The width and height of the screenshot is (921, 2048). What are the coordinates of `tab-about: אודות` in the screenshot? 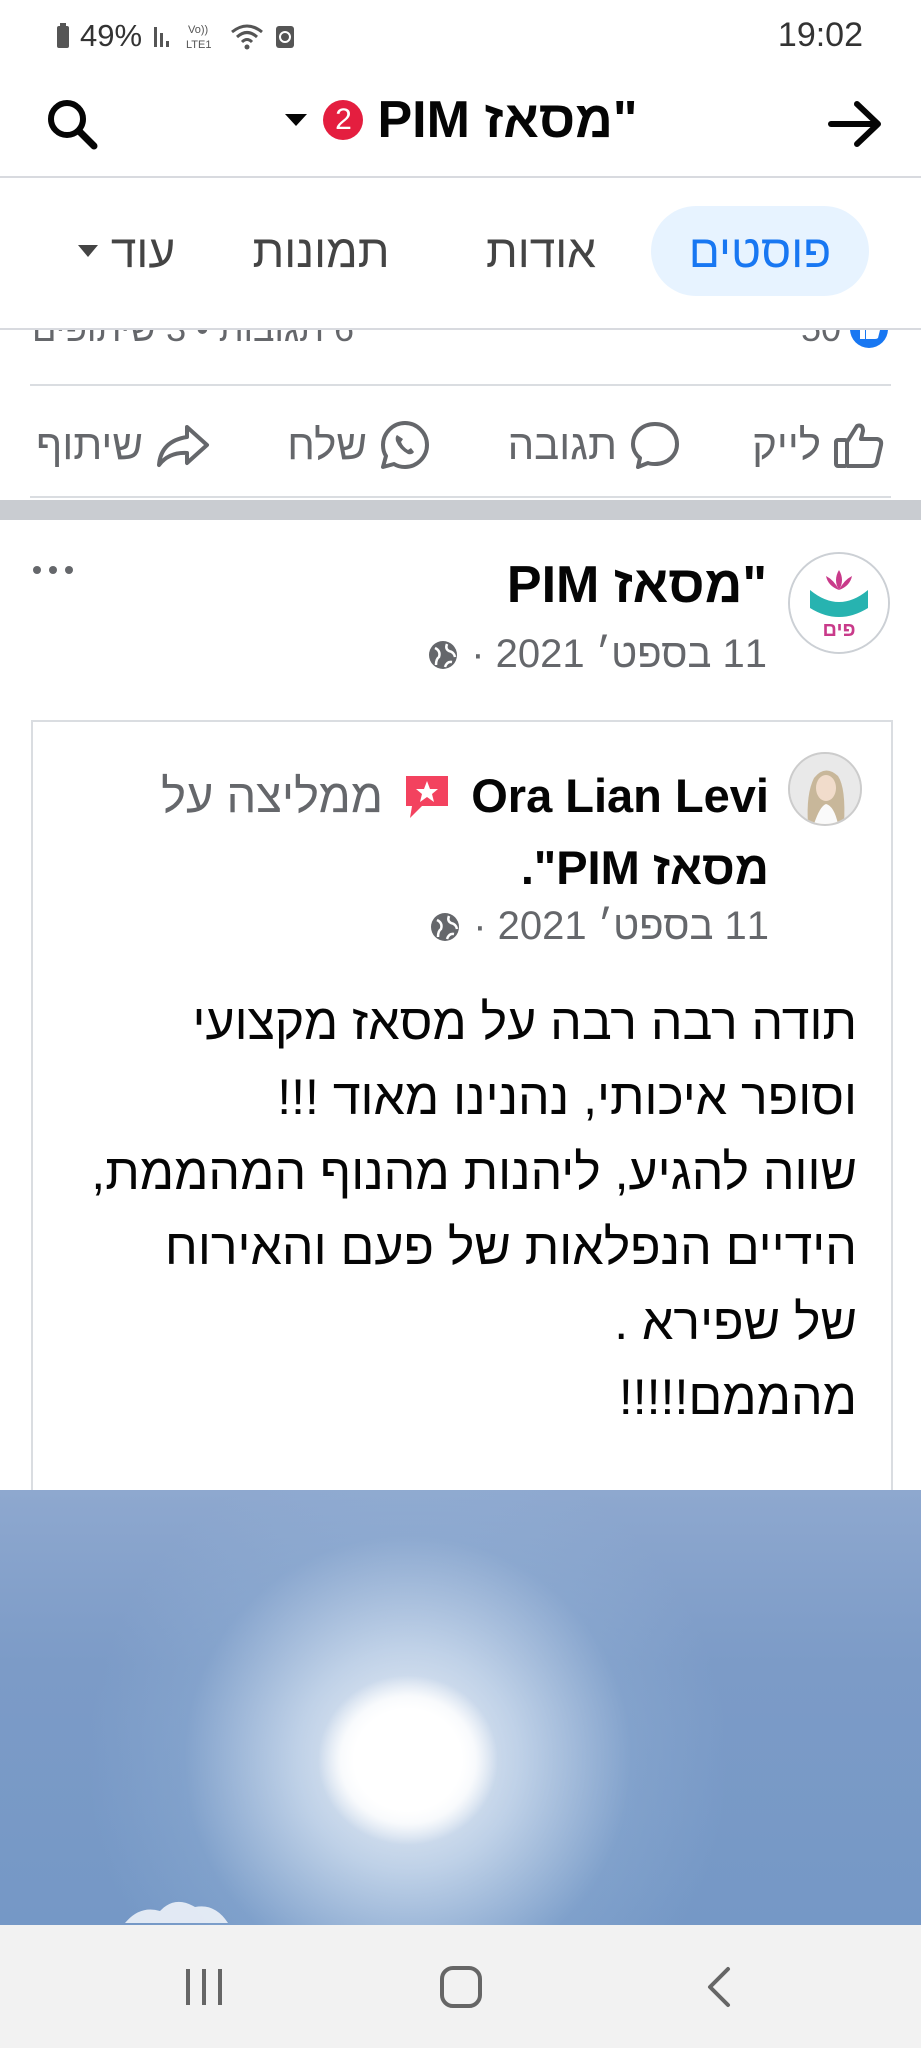 It's located at (541, 251).